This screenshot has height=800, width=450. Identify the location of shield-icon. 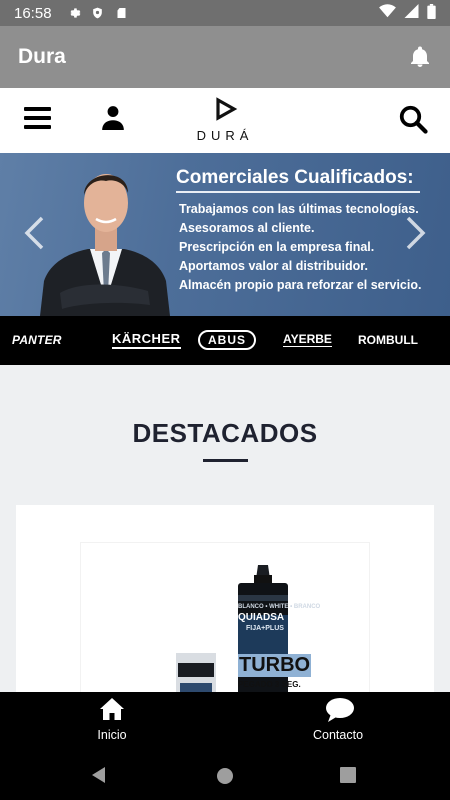
(98, 13).